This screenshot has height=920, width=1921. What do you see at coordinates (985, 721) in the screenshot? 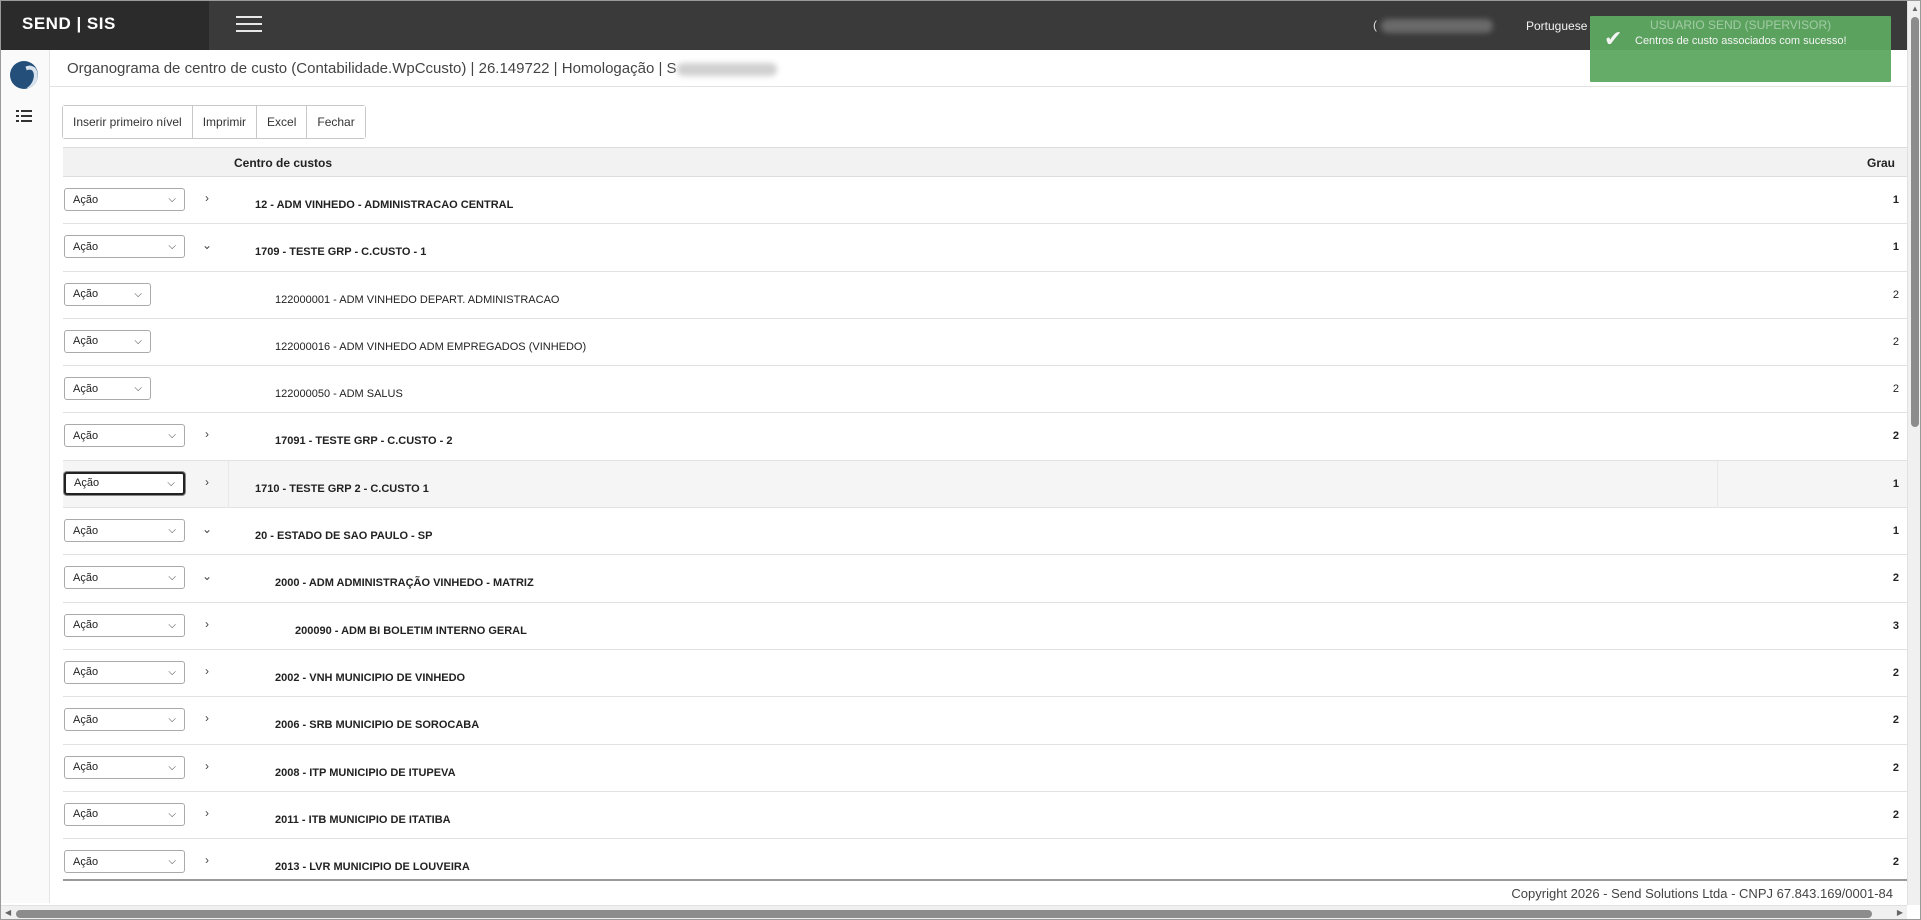
I see `table-row: Ação ⌵ › 2006 - SRB MUNICIPIO DE SOROCABA 2` at bounding box center [985, 721].